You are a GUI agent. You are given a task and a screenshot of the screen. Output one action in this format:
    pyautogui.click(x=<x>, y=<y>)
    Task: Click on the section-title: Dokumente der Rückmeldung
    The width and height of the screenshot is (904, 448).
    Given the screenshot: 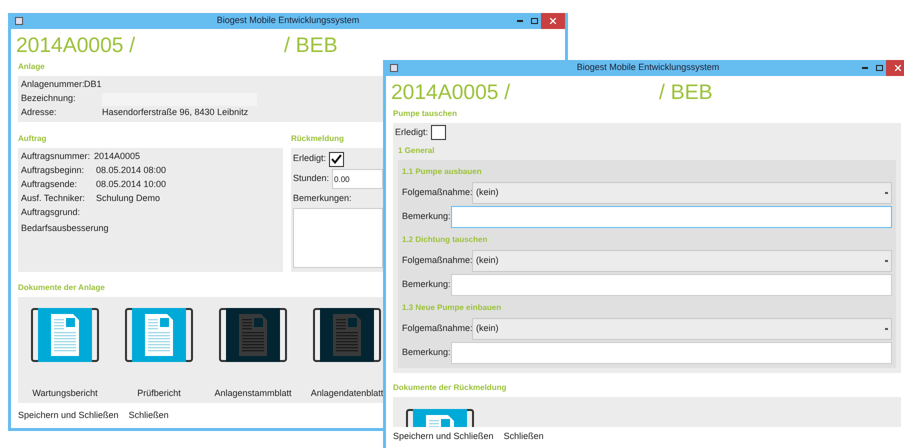 What is the action you would take?
    pyautogui.click(x=449, y=388)
    